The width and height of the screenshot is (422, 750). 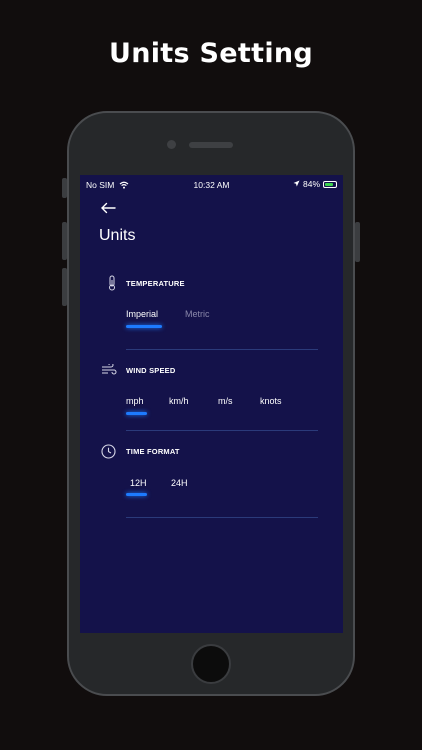 What do you see at coordinates (225, 401) in the screenshot?
I see `wind-option-ms: m/s` at bounding box center [225, 401].